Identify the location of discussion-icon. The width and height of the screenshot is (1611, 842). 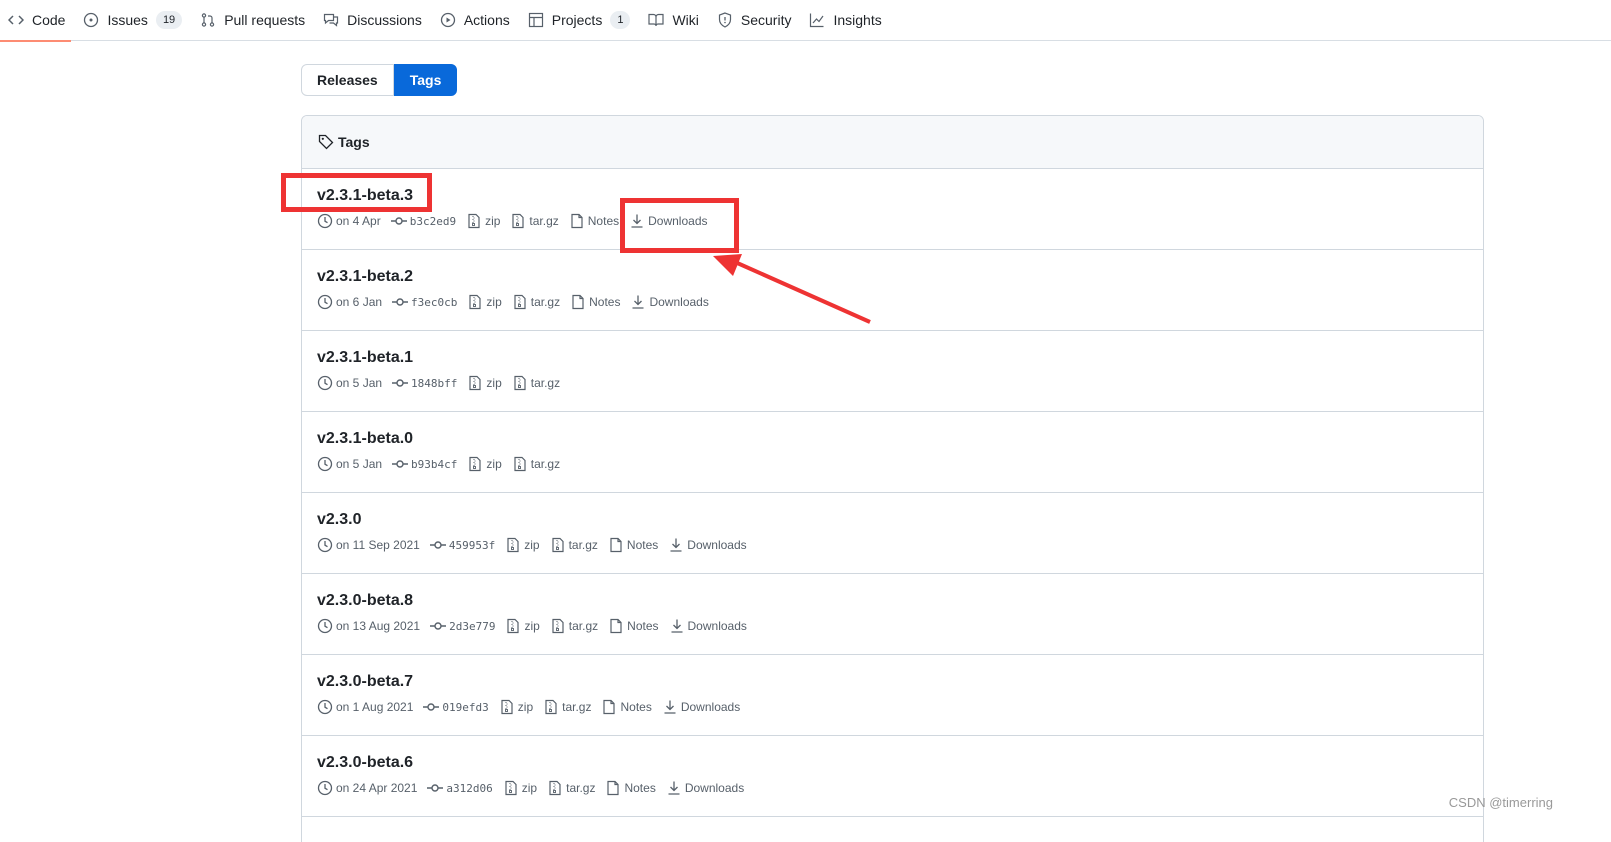
(331, 20).